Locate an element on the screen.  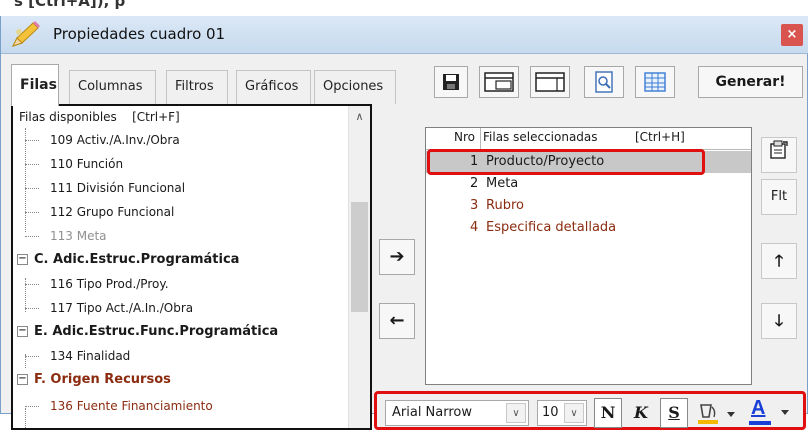
paint-bucket-icon is located at coordinates (716, 414).